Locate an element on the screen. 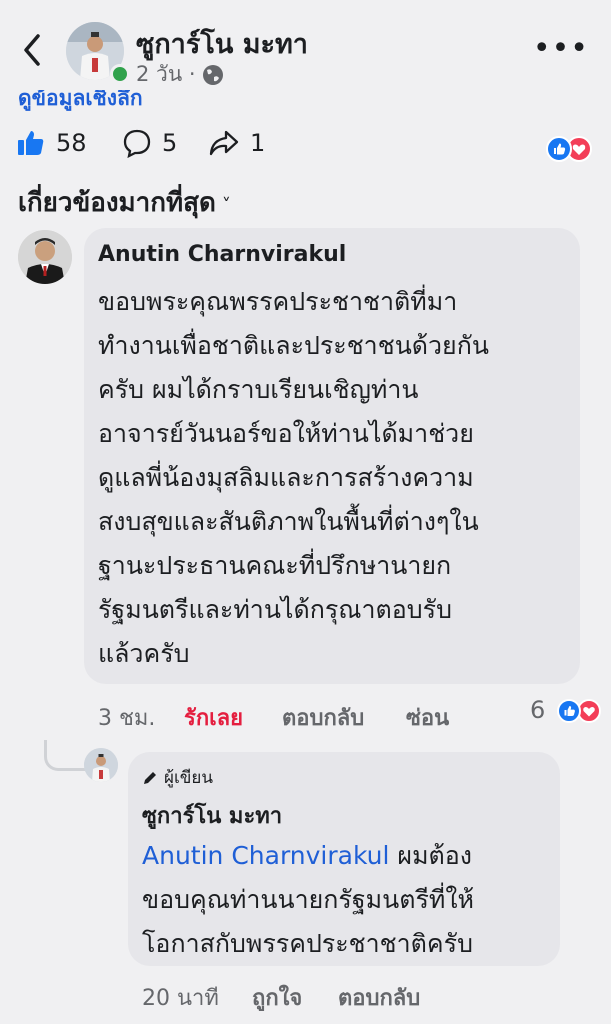 This screenshot has height=1024, width=611. comment-text-line: รัฐมนตรีและท่านได้กรุณาตอบรับ is located at coordinates (275, 609).